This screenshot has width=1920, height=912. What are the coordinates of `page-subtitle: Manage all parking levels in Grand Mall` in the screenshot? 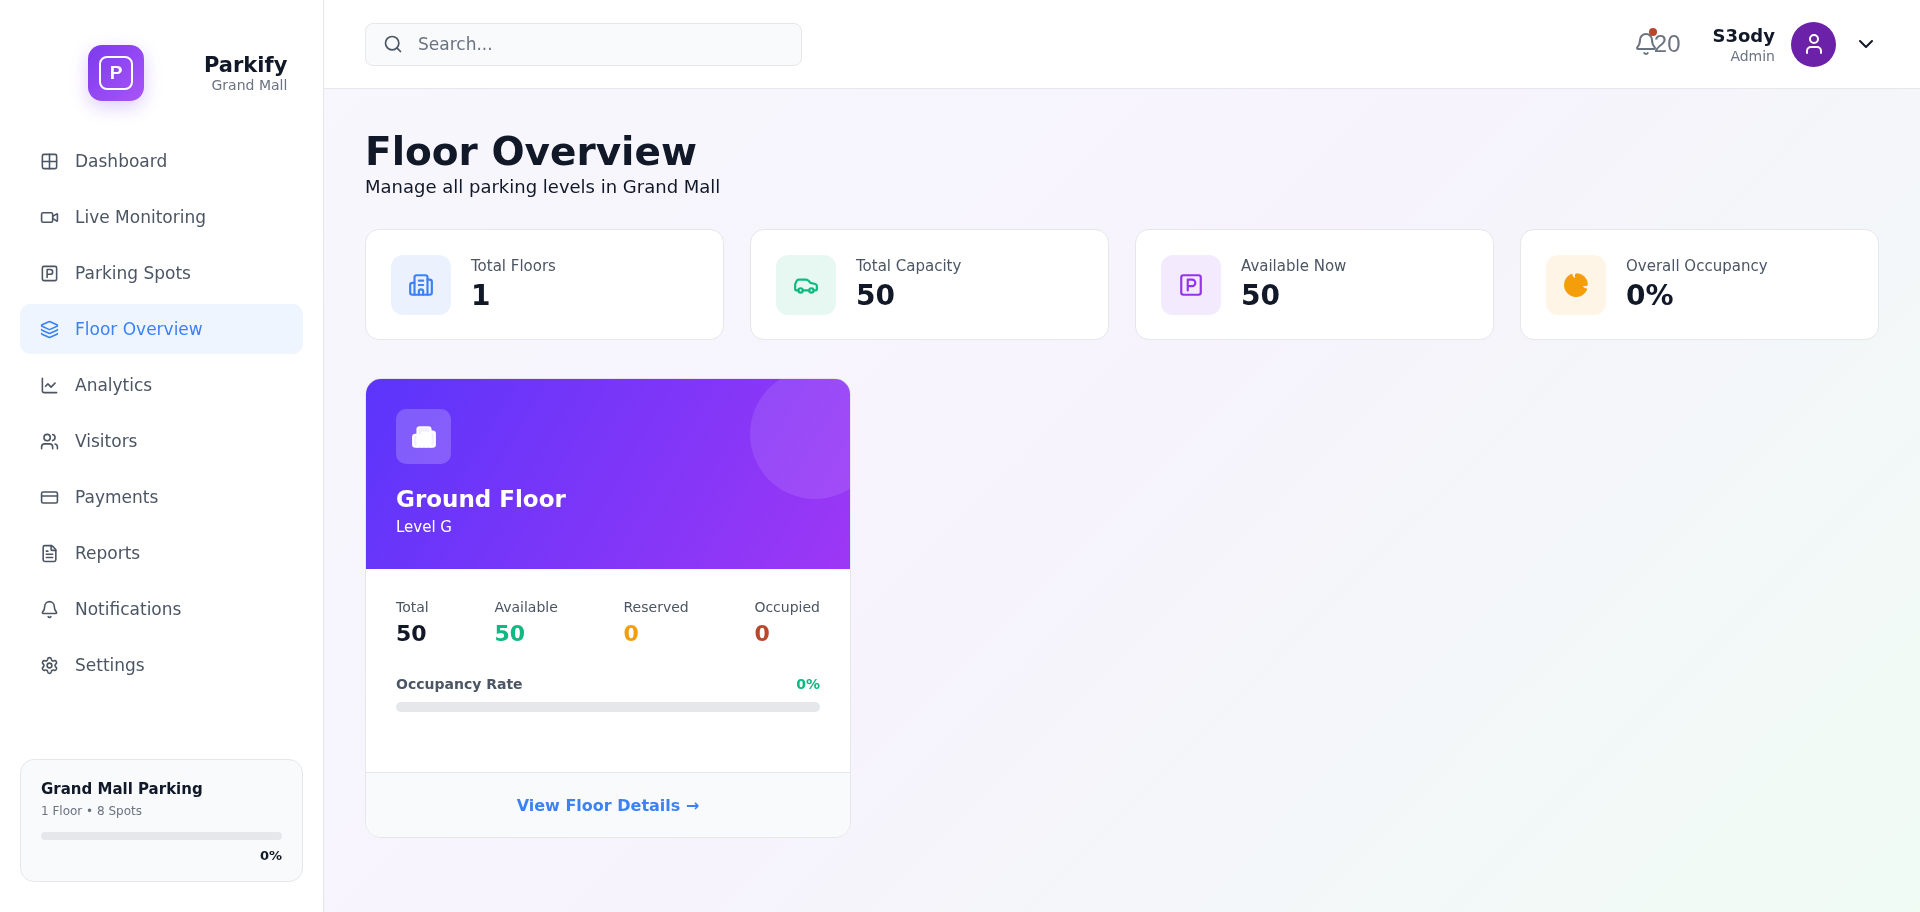 It's located at (543, 186).